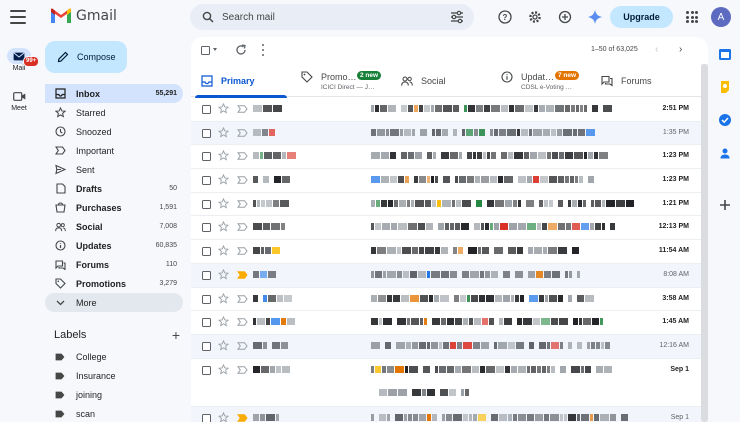  What do you see at coordinates (114, 93) in the screenshot?
I see `nav-item-inbox: Inbox 55,291` at bounding box center [114, 93].